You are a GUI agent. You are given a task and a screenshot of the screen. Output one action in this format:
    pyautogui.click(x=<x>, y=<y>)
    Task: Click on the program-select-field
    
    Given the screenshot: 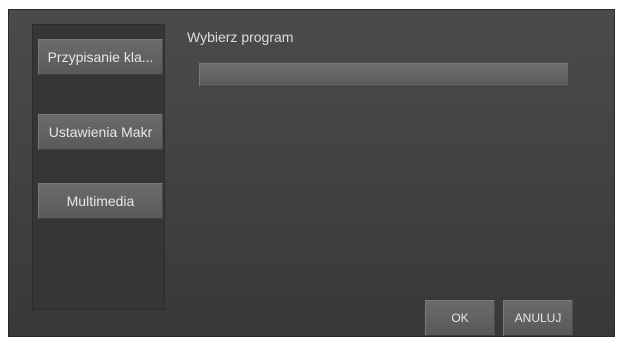 What is the action you would take?
    pyautogui.click(x=384, y=75)
    